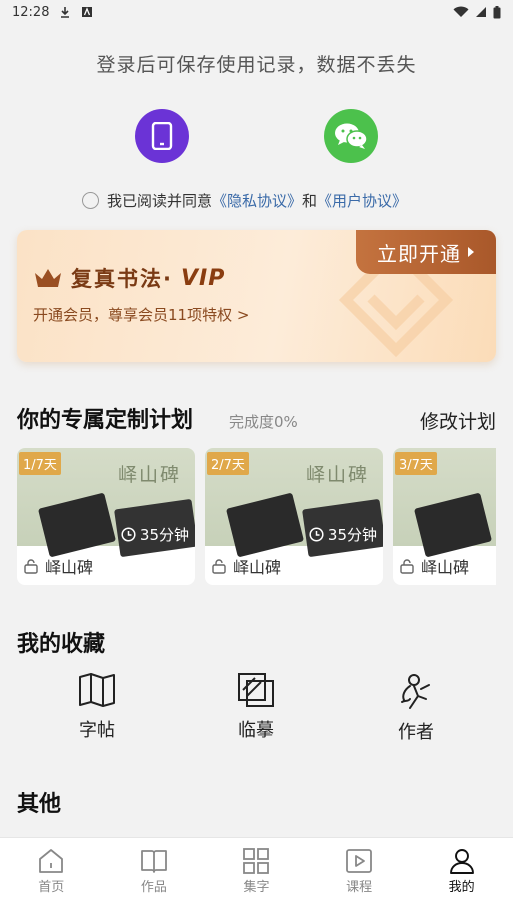 This screenshot has height=912, width=513. What do you see at coordinates (461, 875) in the screenshot?
I see `tab-mine: 我的` at bounding box center [461, 875].